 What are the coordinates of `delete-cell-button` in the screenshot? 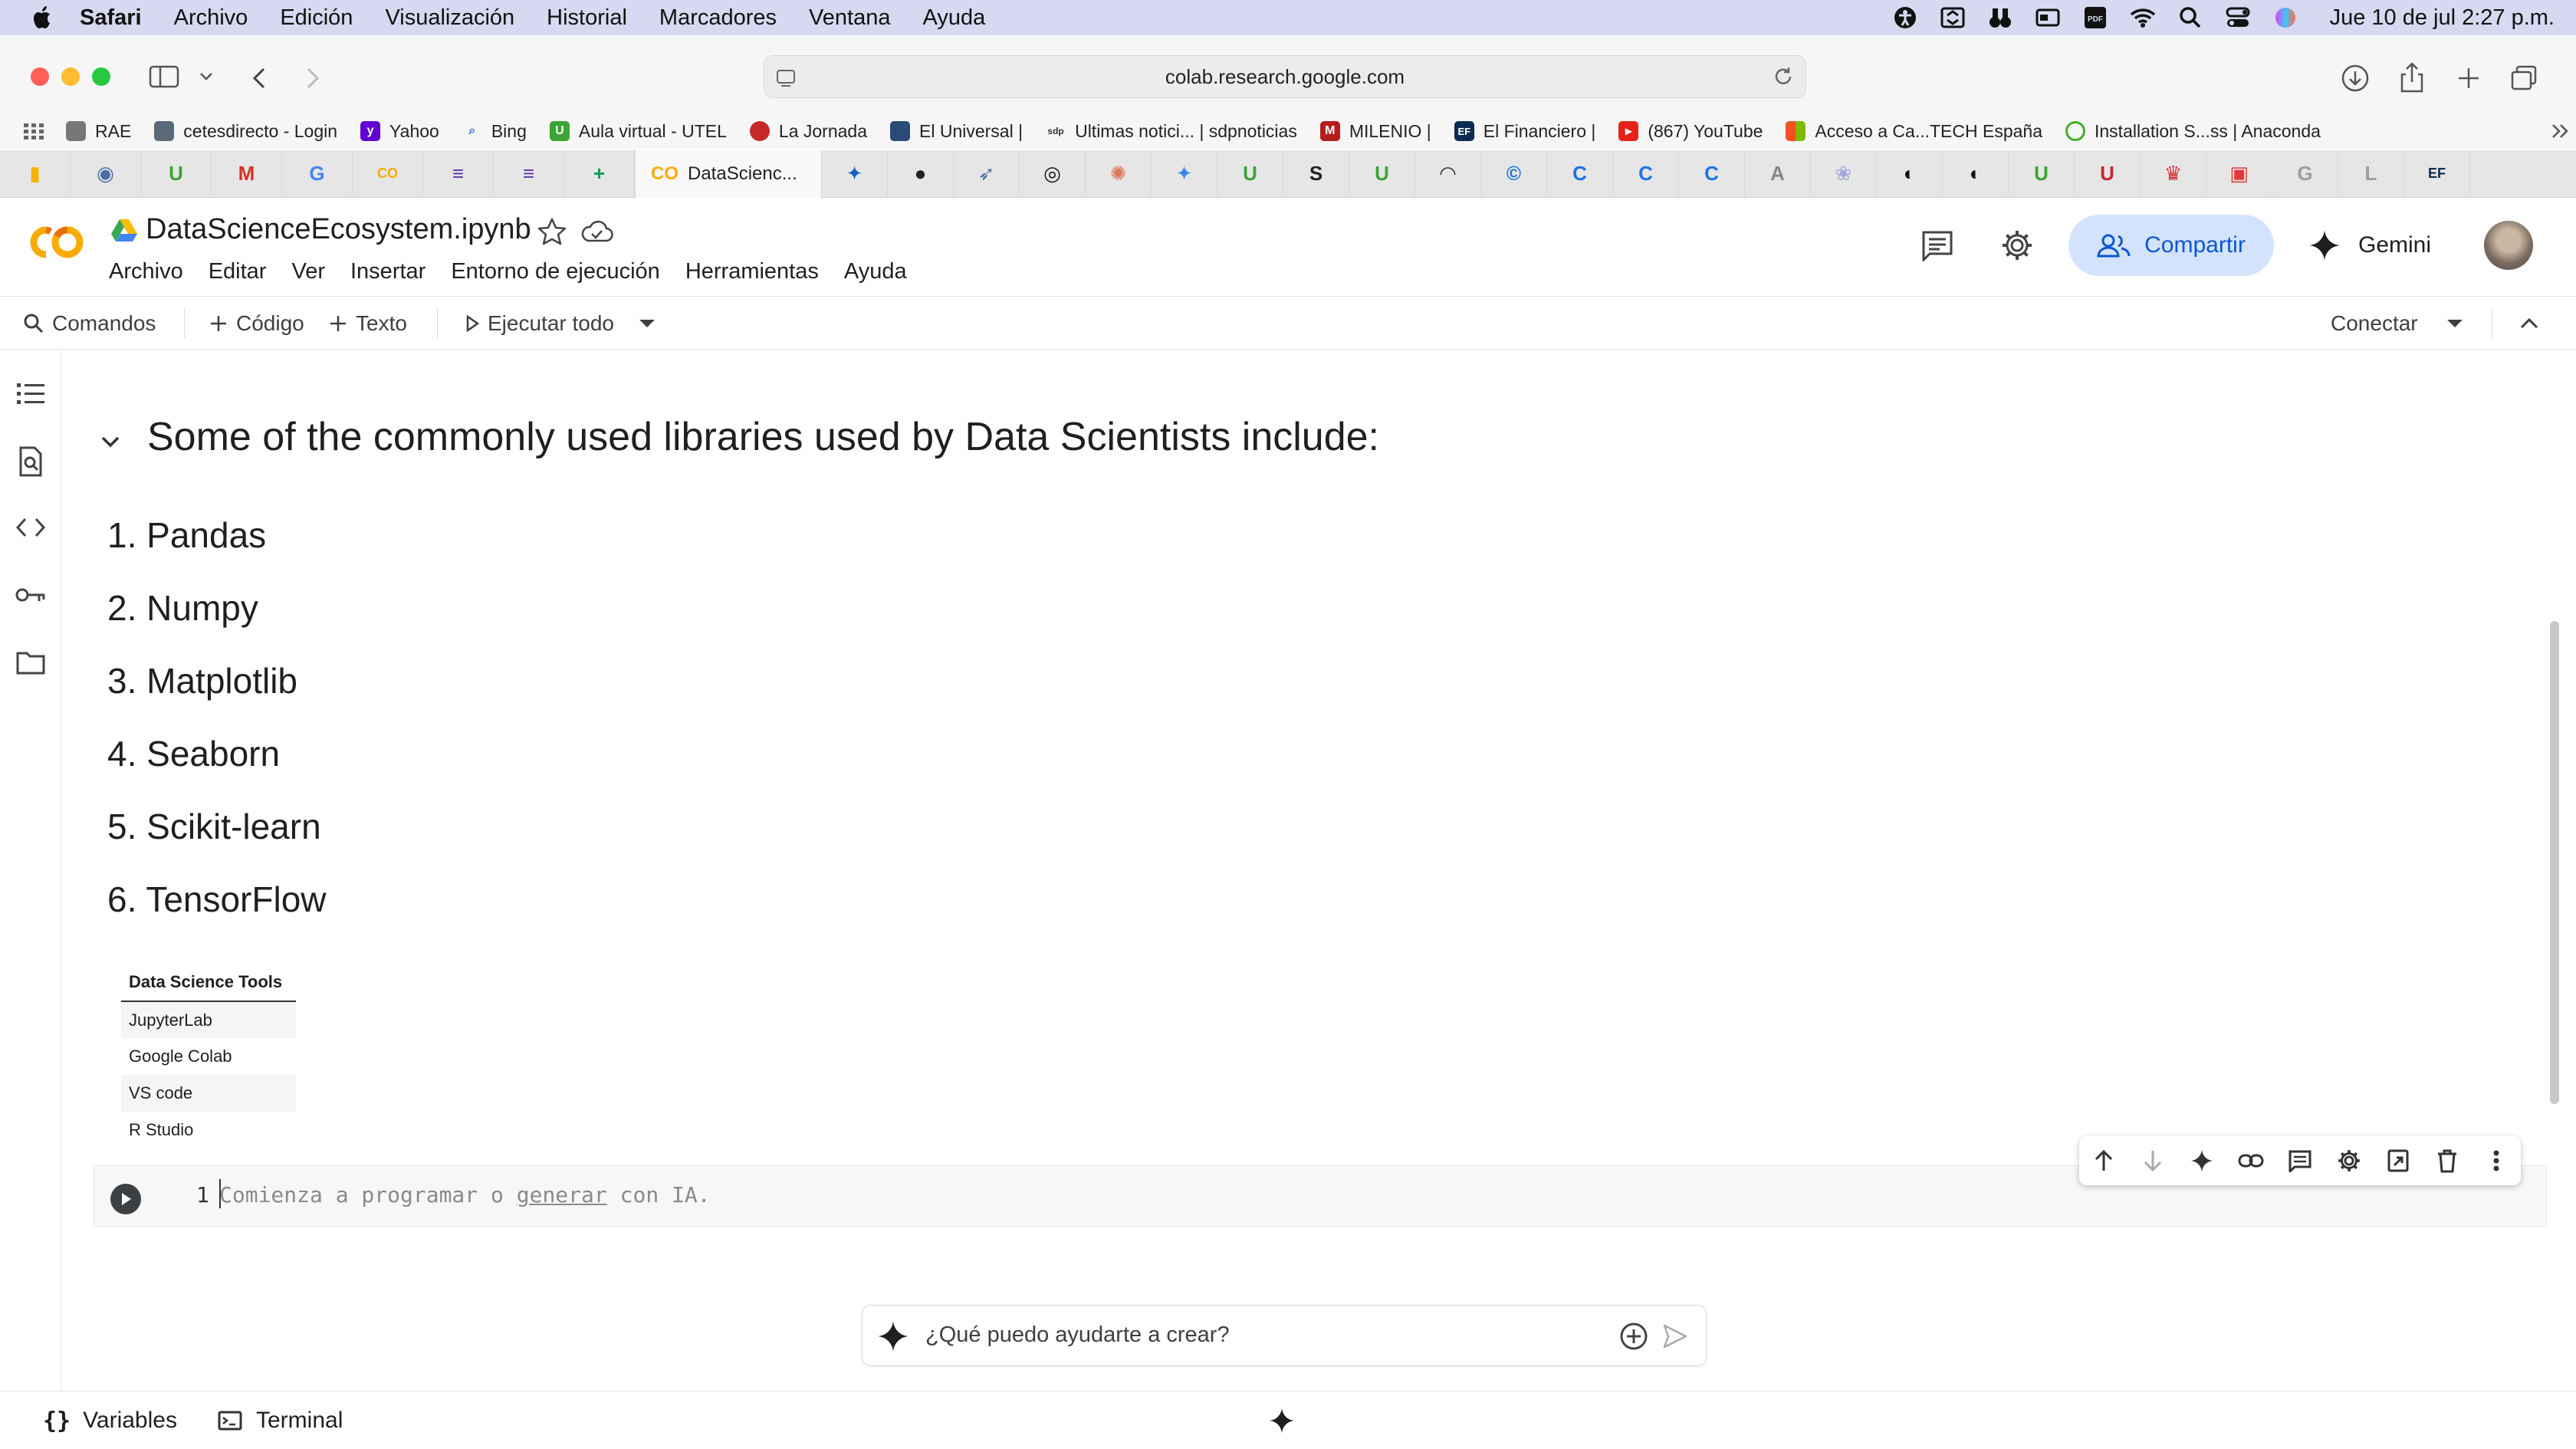 It's located at (2447, 1160).